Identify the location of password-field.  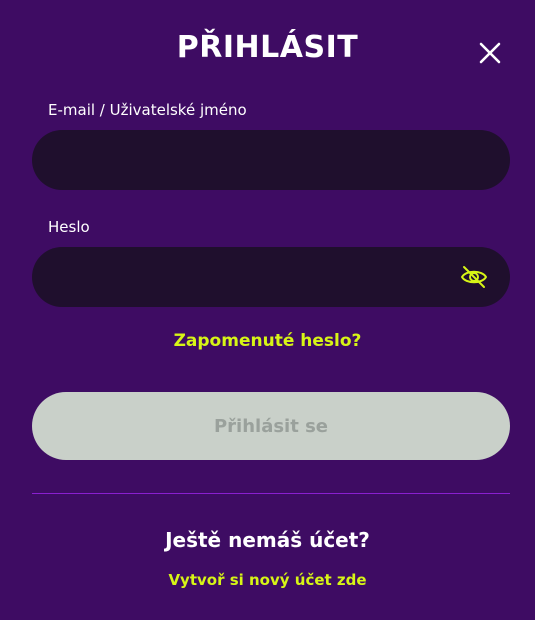
(261, 278).